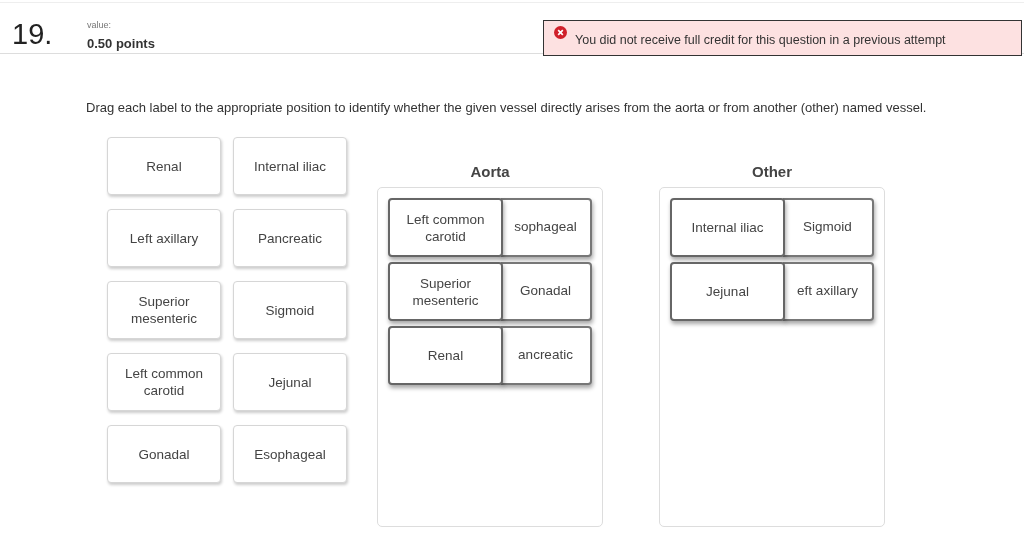 This screenshot has width=1024, height=538. Describe the element at coordinates (546, 291) in the screenshot. I see `placed-label: Gonadal` at that location.